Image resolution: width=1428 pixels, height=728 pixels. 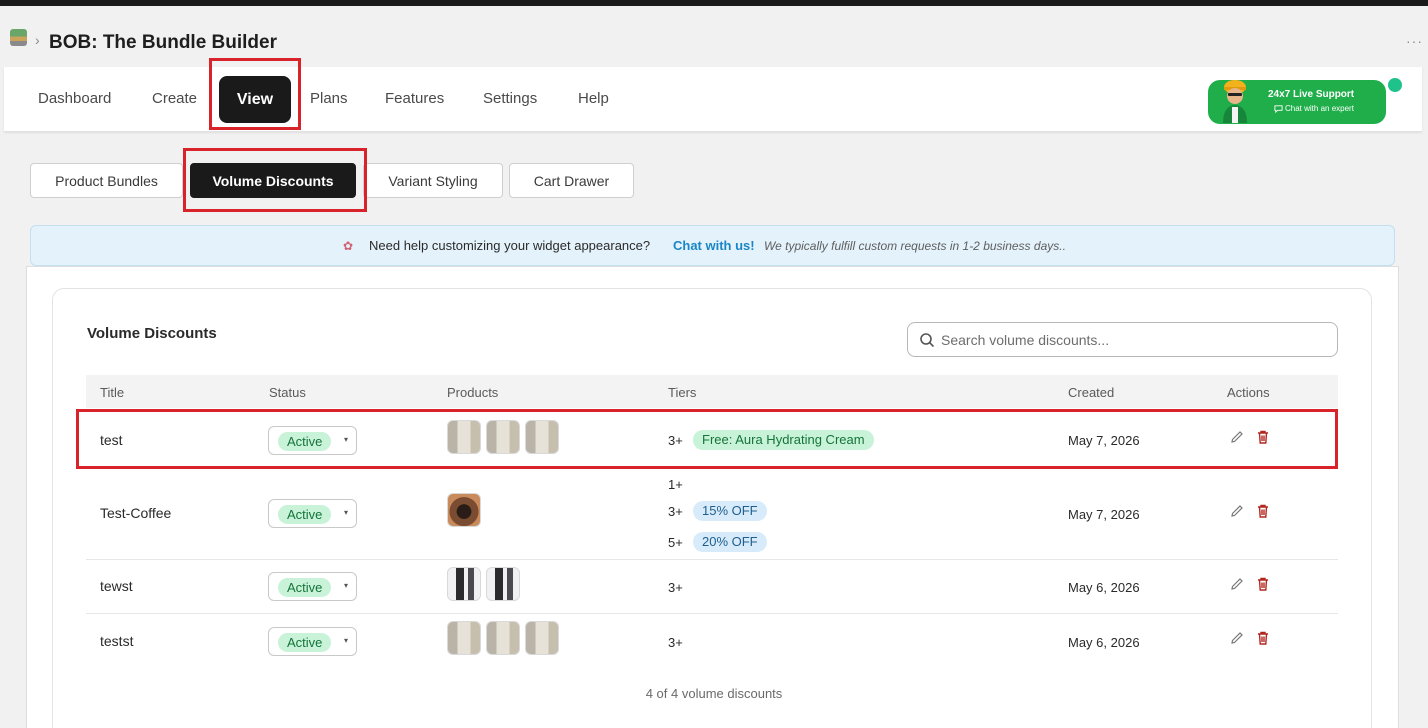 What do you see at coordinates (927, 340) in the screenshot?
I see `search-icon` at bounding box center [927, 340].